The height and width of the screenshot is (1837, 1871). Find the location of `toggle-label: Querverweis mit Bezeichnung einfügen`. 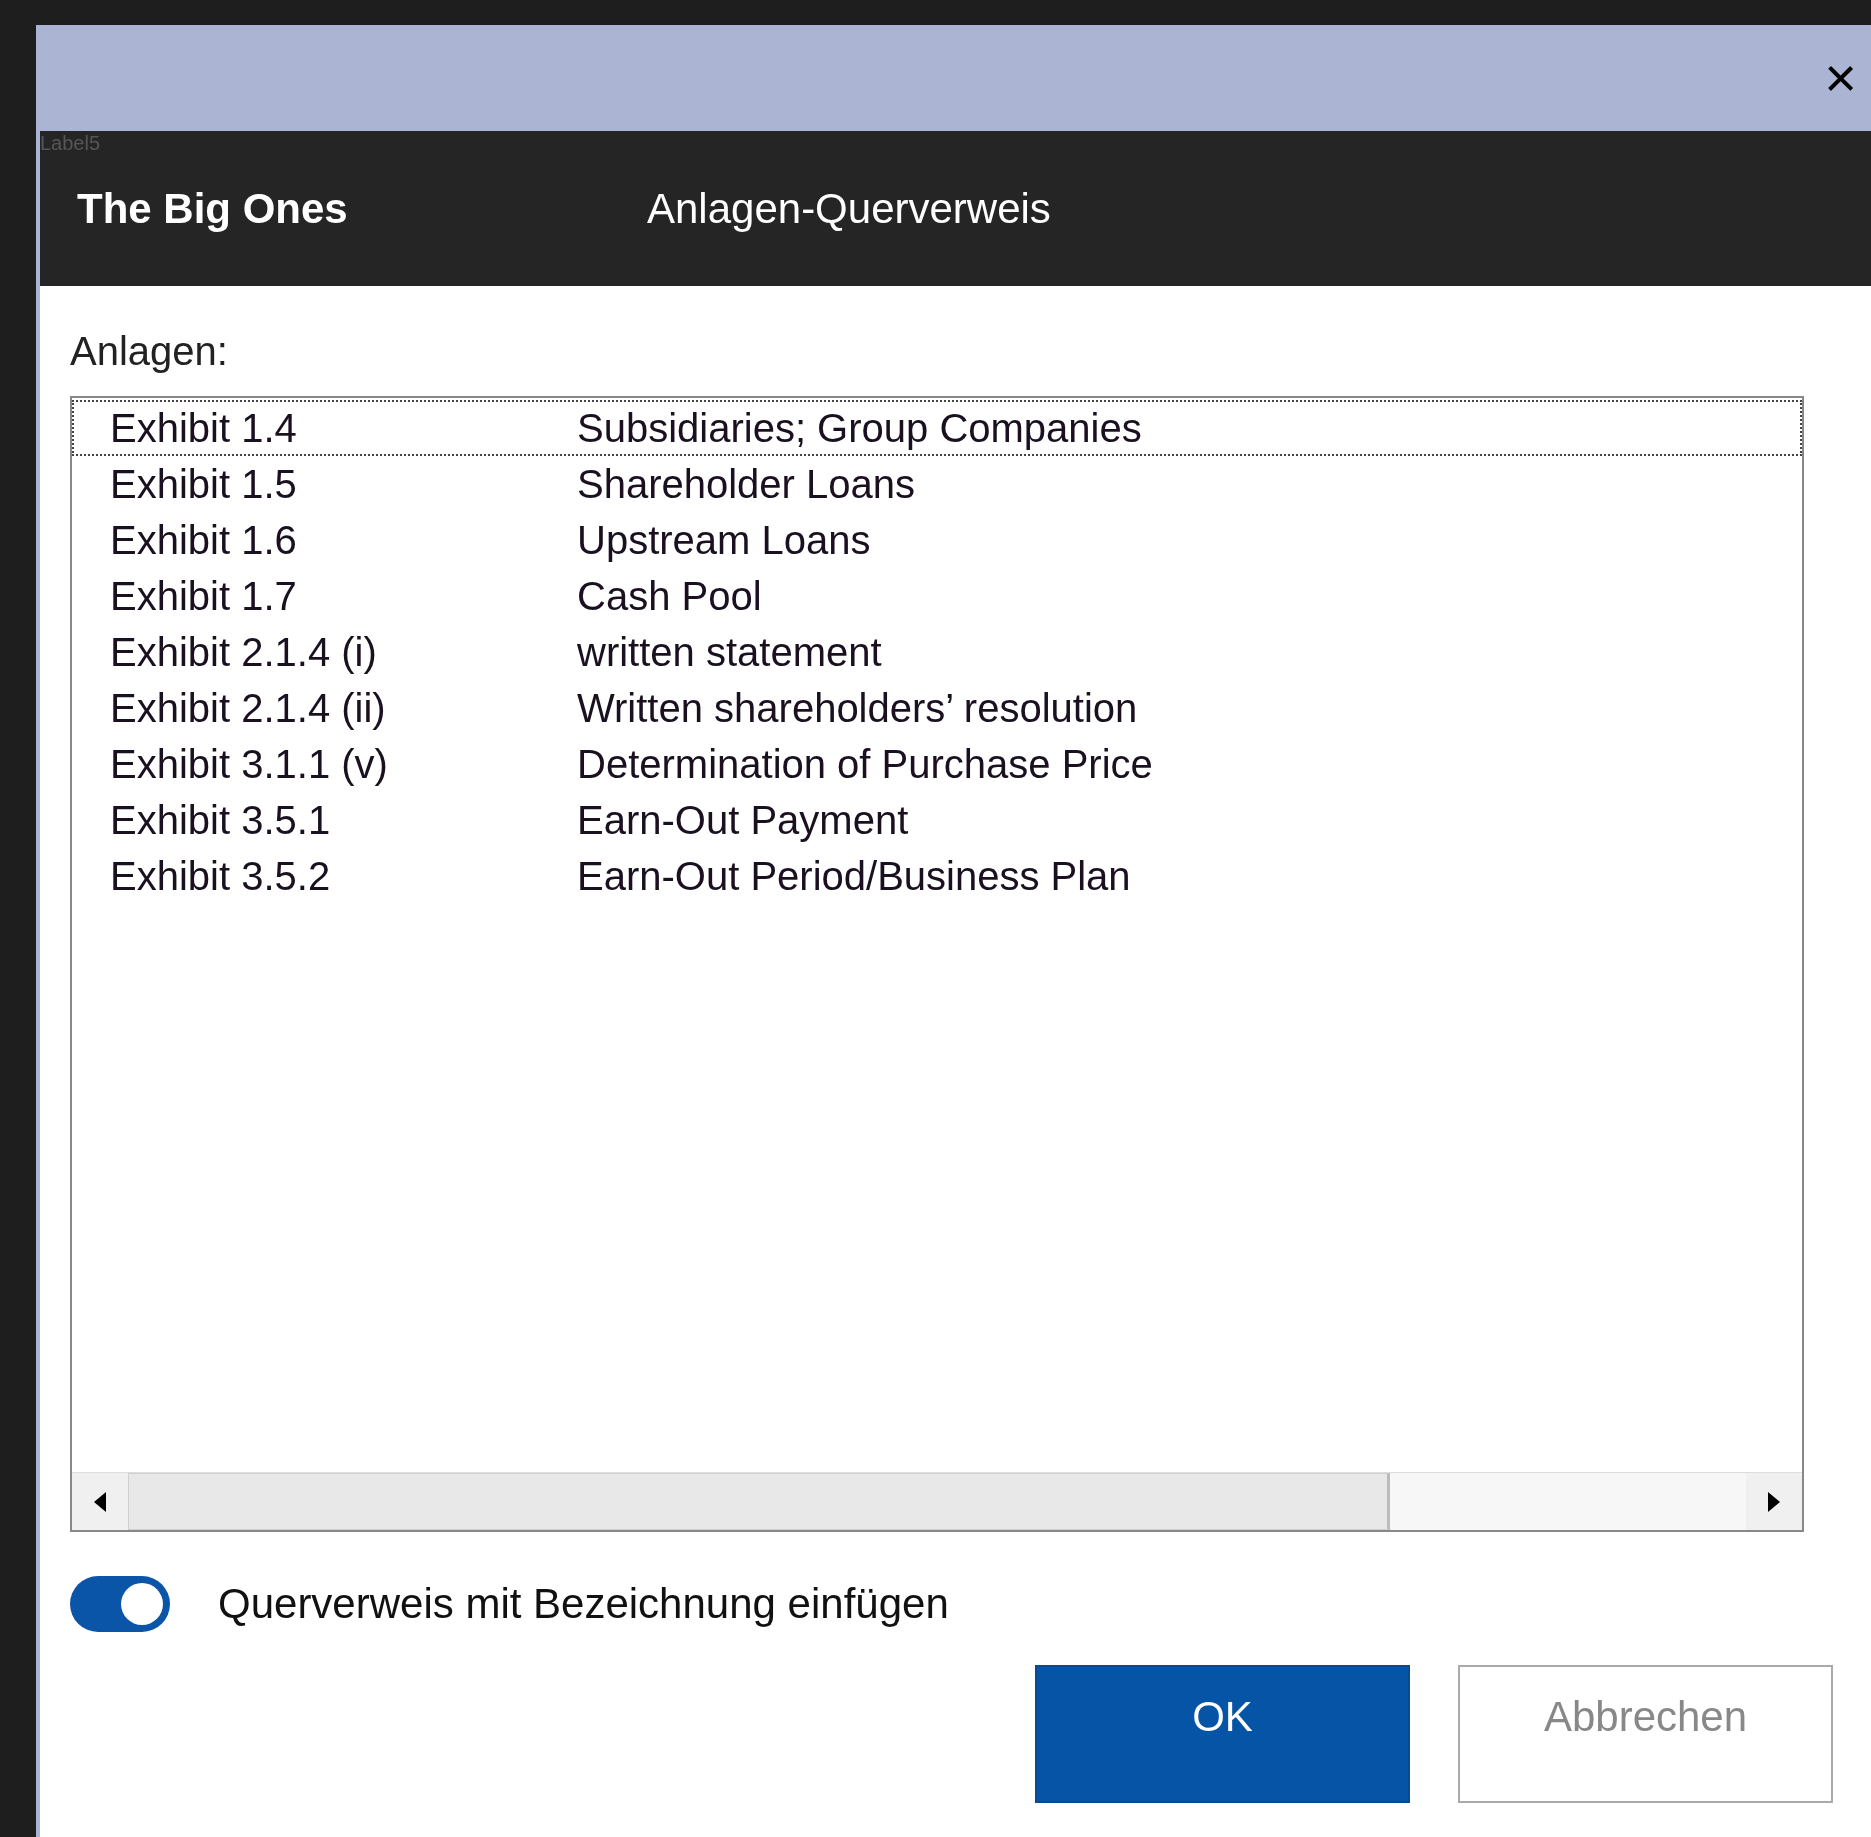

toggle-label: Querverweis mit Bezeichnung einfügen is located at coordinates (583, 1604).